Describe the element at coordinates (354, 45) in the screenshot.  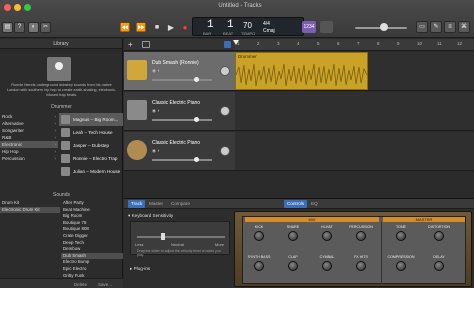
I see `timeline-ruler: 1 2 3 4 5 6 7 8 9 10 11 12` at that location.